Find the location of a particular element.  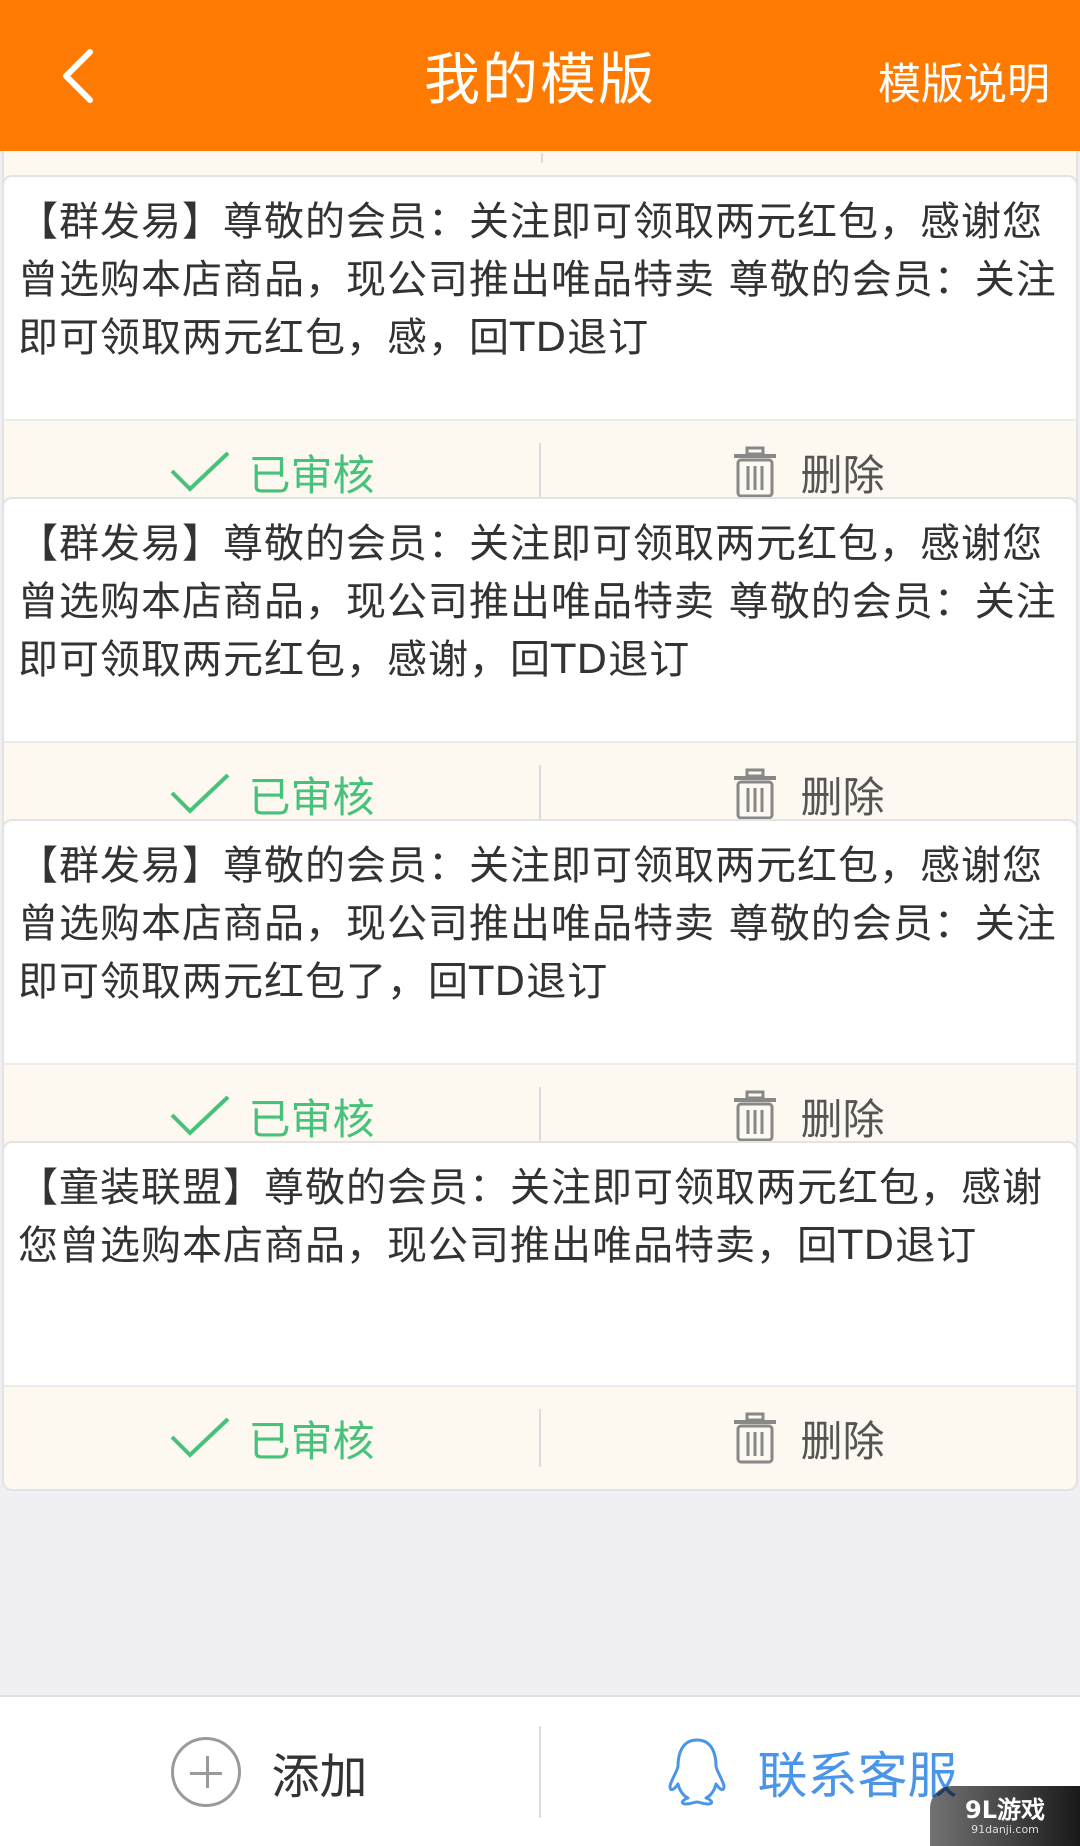

bottom-bar: 添加 联系客服 is located at coordinates (540, 1770).